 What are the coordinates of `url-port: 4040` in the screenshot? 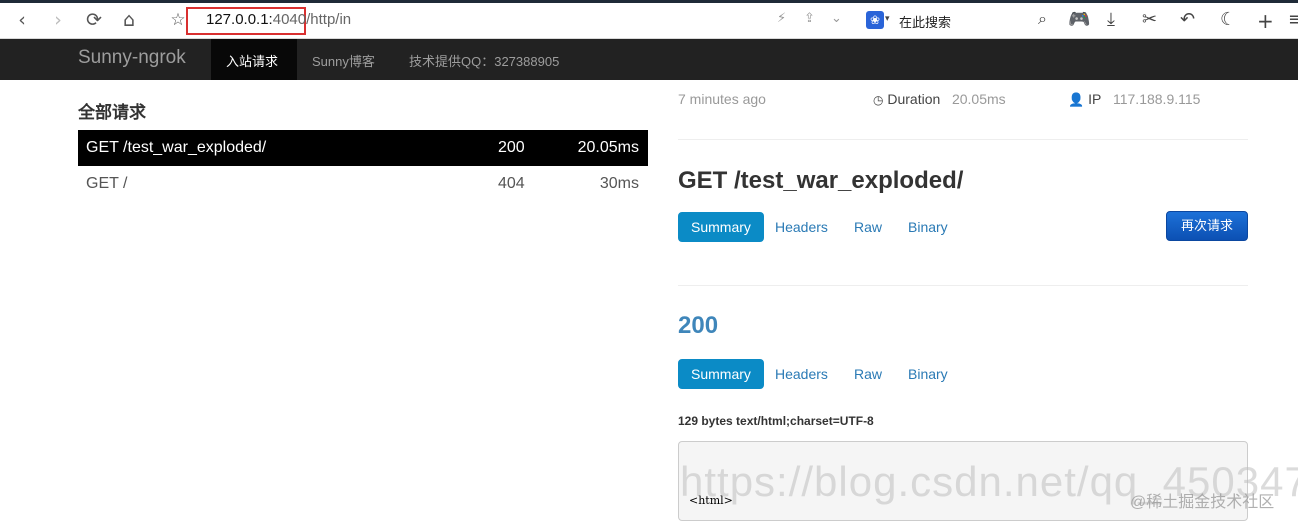 It's located at (289, 19).